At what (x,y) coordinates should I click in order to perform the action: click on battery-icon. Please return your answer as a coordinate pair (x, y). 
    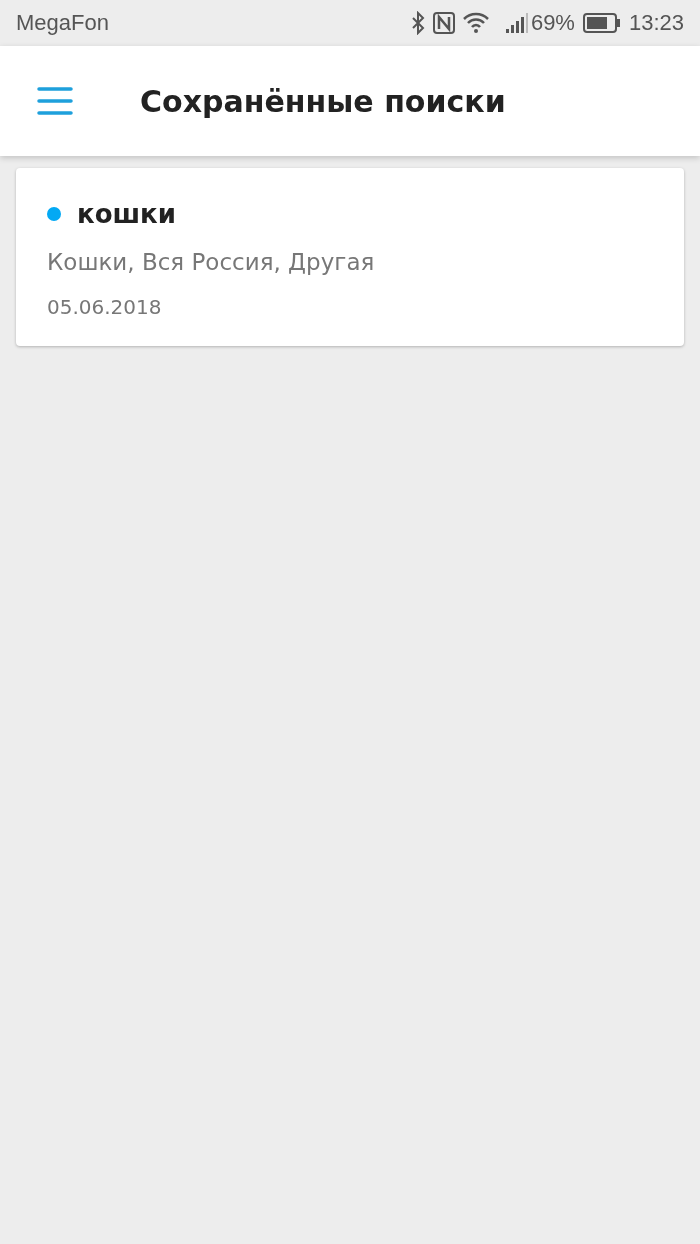
    Looking at the image, I should click on (601, 23).